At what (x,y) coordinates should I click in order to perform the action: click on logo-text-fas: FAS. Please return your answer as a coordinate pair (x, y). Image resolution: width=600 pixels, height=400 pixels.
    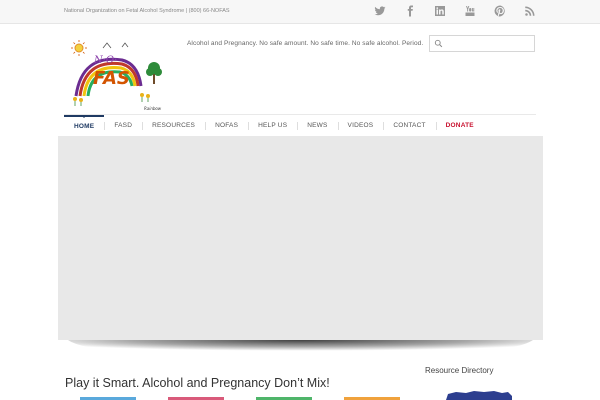
    Looking at the image, I should click on (111, 78).